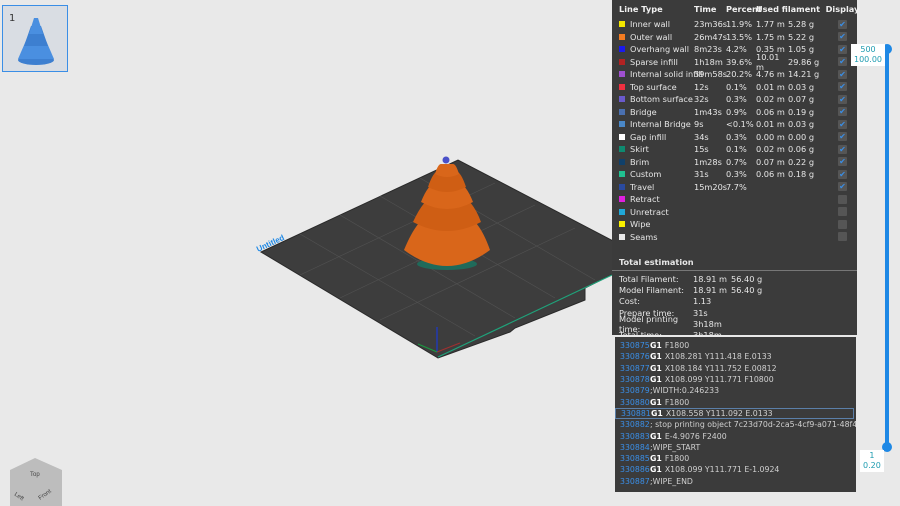  Describe the element at coordinates (719, 413) in the screenshot. I see `gcode-args: X108.558 Y111.092 E.0133` at that location.